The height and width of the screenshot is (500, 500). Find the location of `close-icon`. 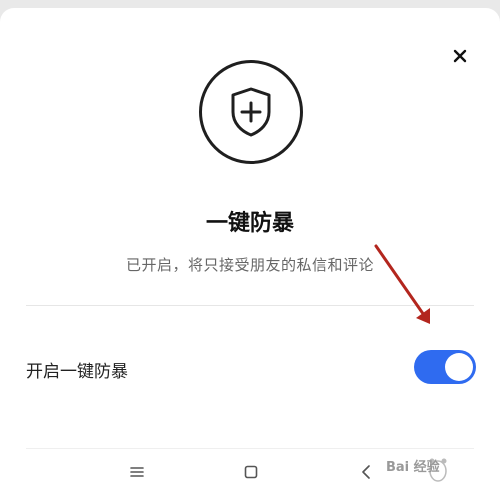

close-icon is located at coordinates (460, 56).